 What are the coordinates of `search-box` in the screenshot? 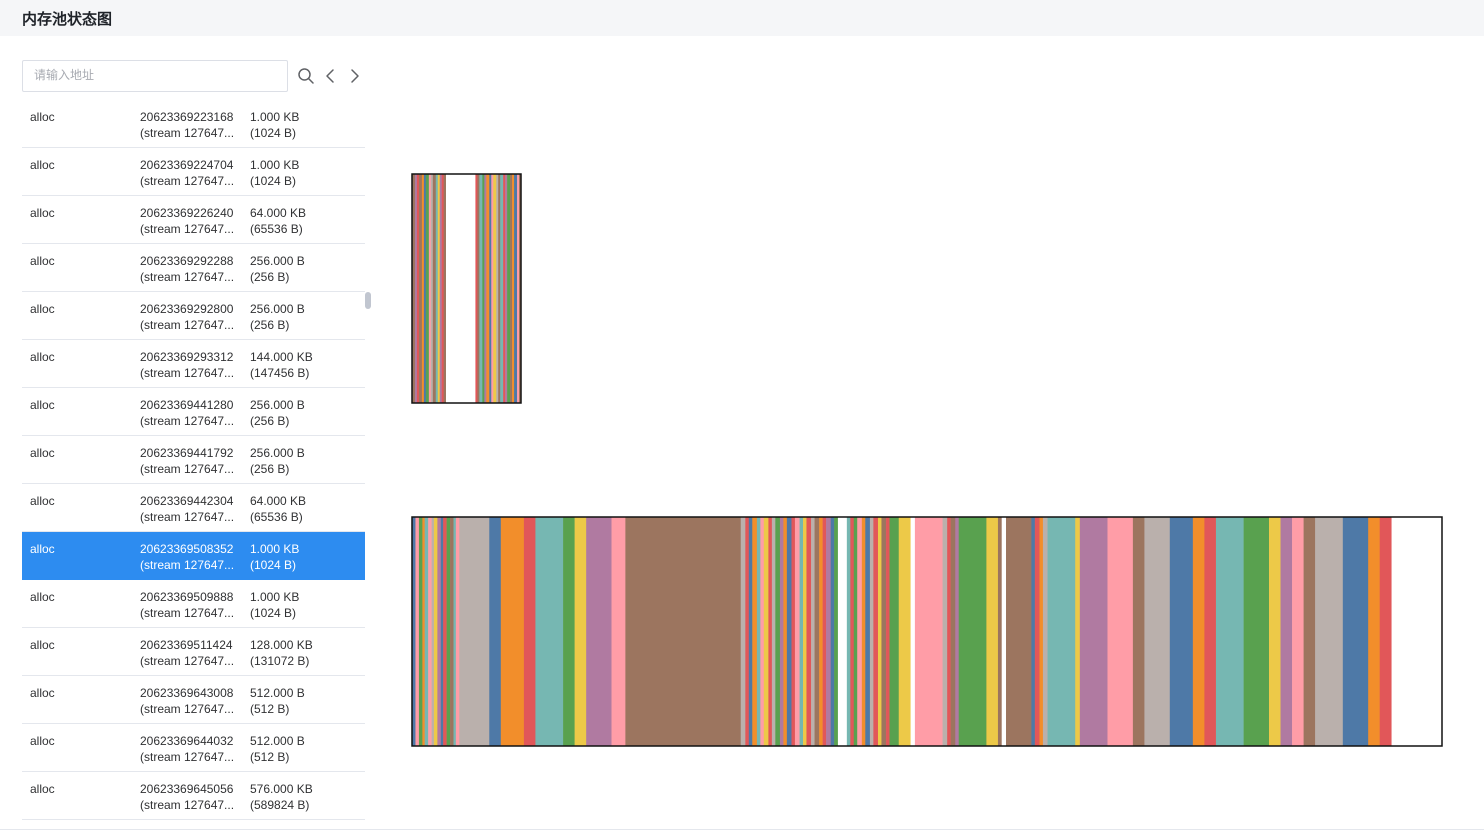 It's located at (155, 76).